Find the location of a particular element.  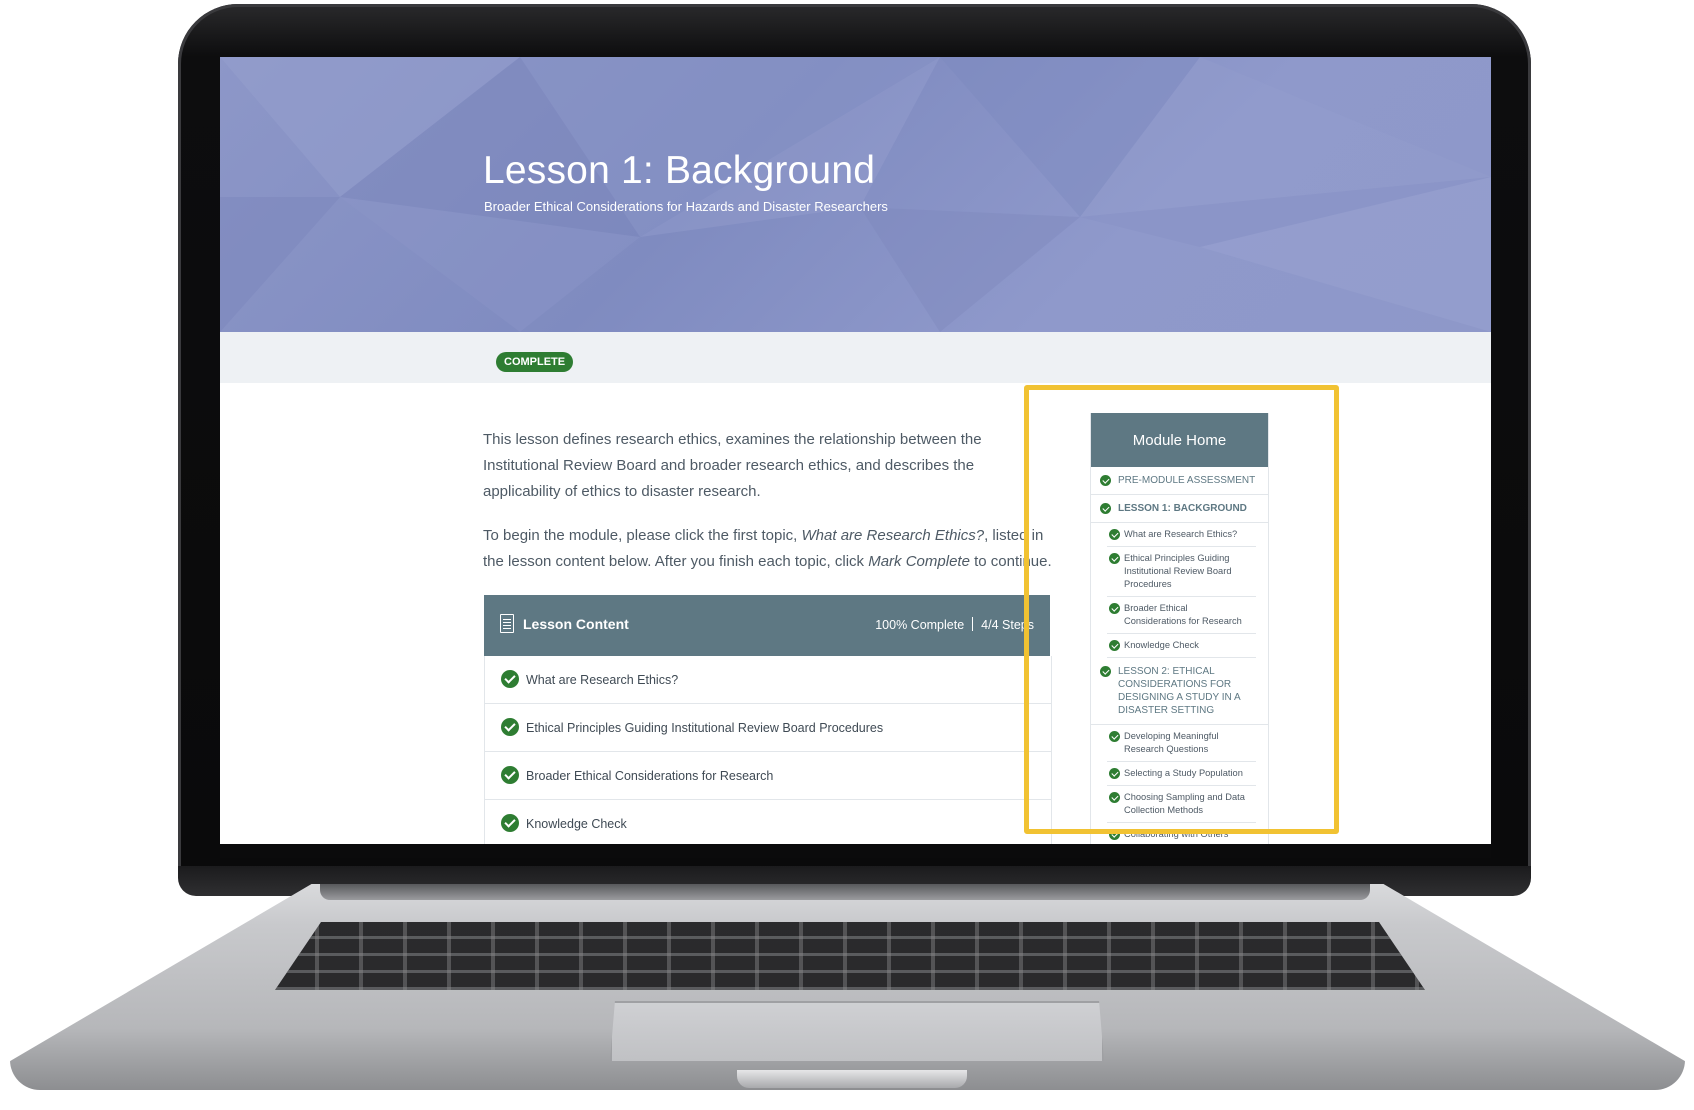

sidebar-highlight-frame is located at coordinates (1181, 609).